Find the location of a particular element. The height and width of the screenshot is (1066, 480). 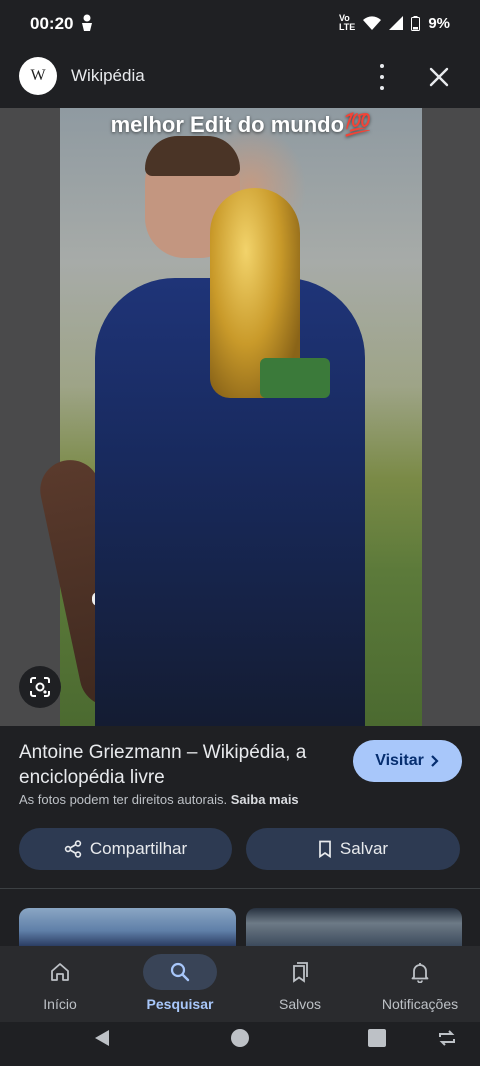

save-button: Salvar is located at coordinates (353, 849).